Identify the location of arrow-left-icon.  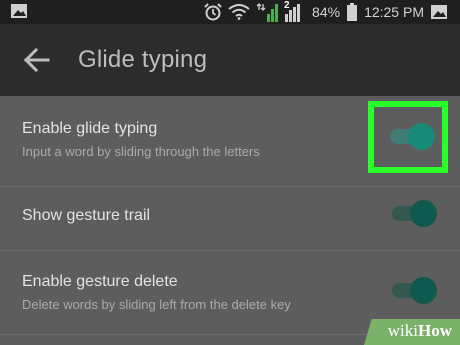
(37, 60).